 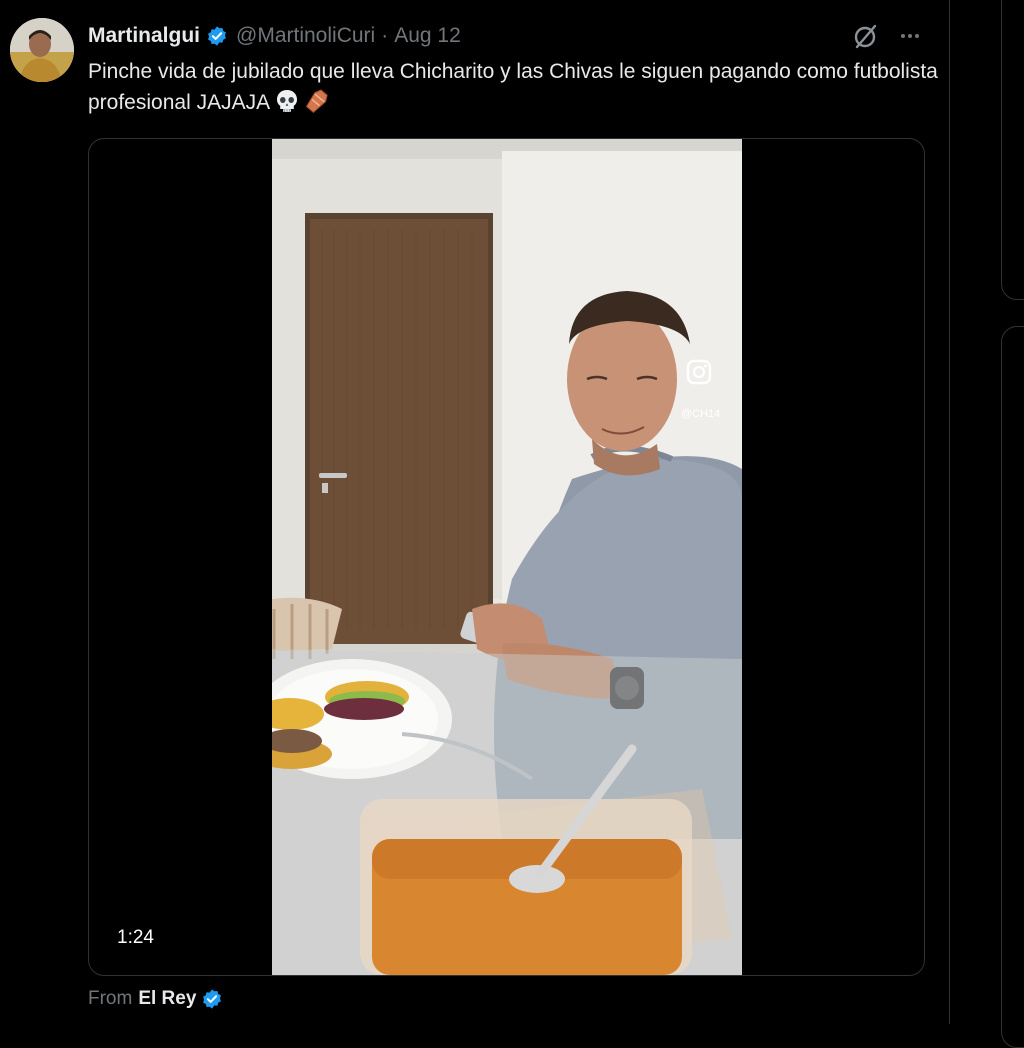 I want to click on author-handle: @MartinoliCuri, so click(x=305, y=36).